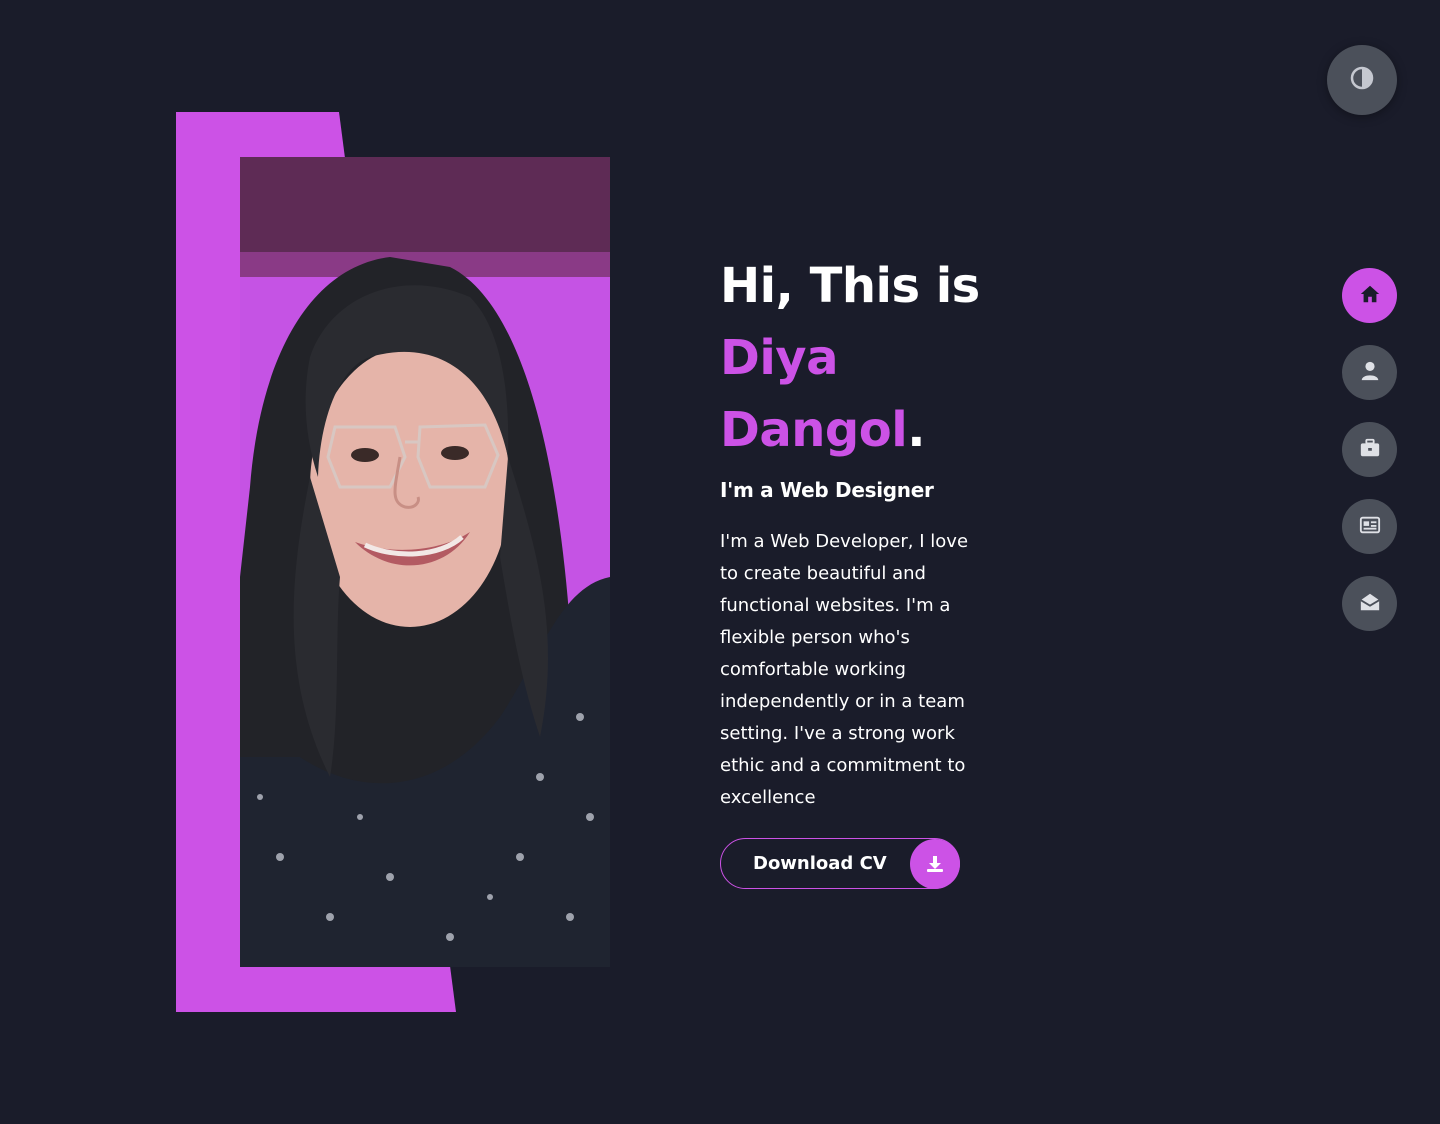 This screenshot has width=1440, height=1124. I want to click on side-nav, so click(1369, 460).